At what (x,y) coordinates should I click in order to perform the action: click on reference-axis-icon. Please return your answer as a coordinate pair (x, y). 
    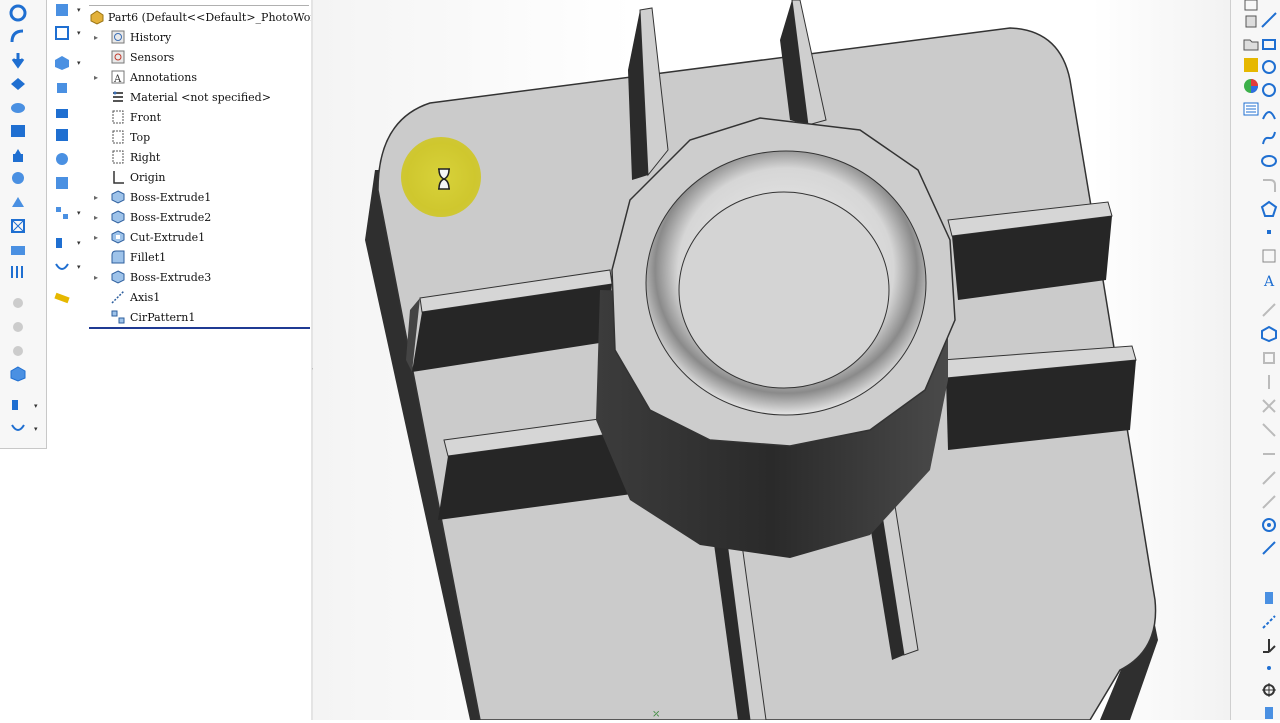
    Looking at the image, I should click on (62, 243).